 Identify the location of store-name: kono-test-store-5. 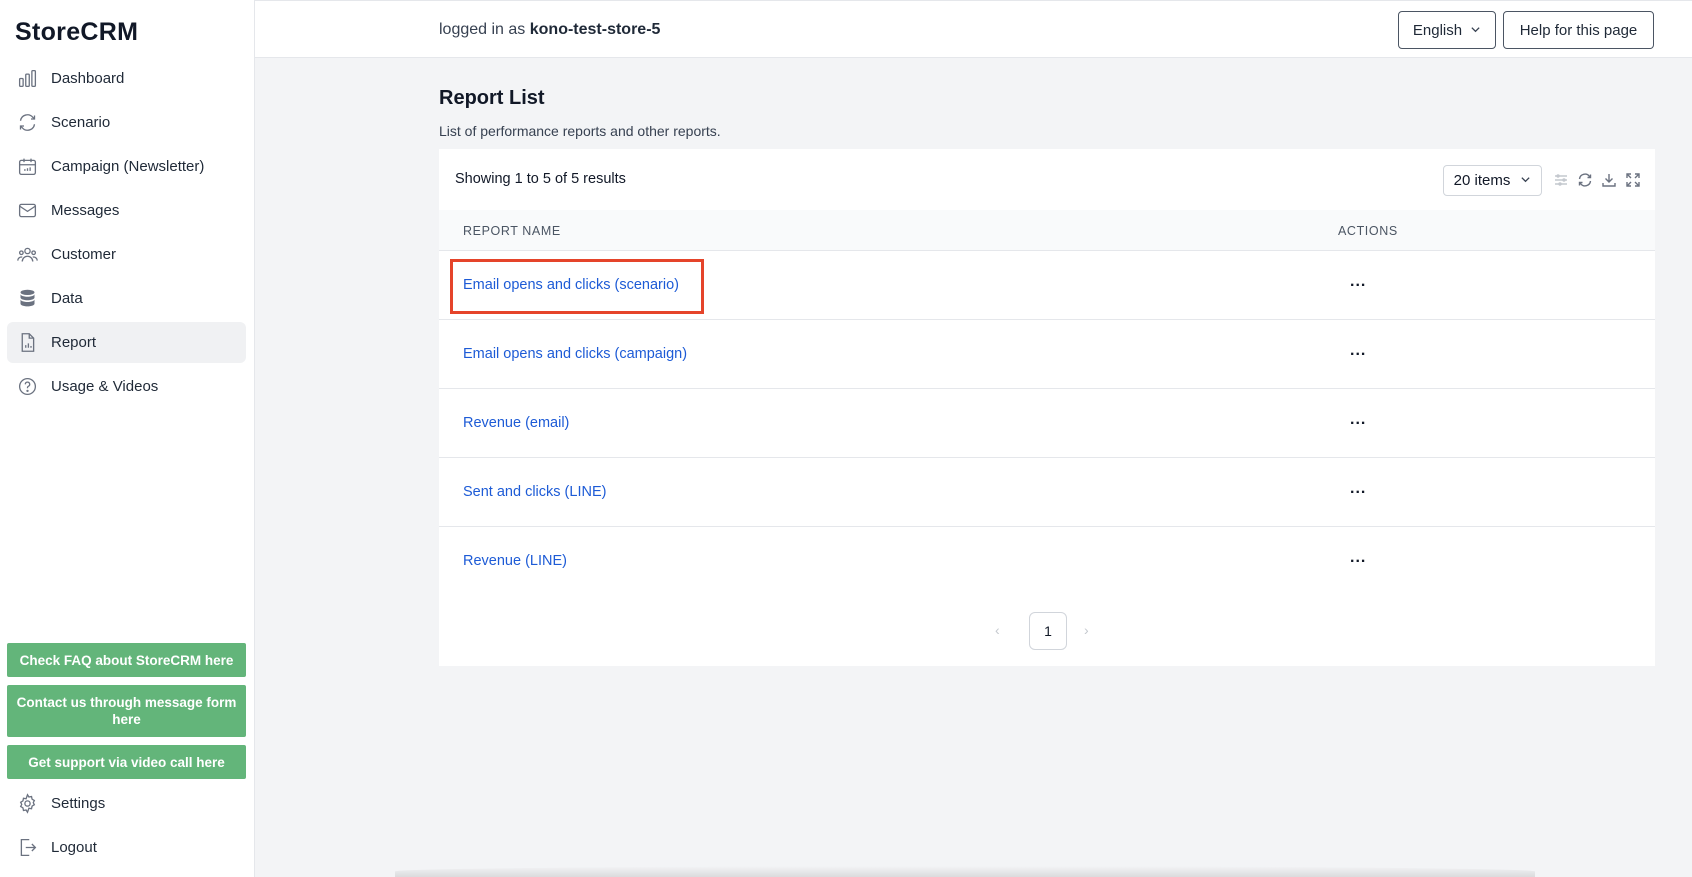
(595, 29).